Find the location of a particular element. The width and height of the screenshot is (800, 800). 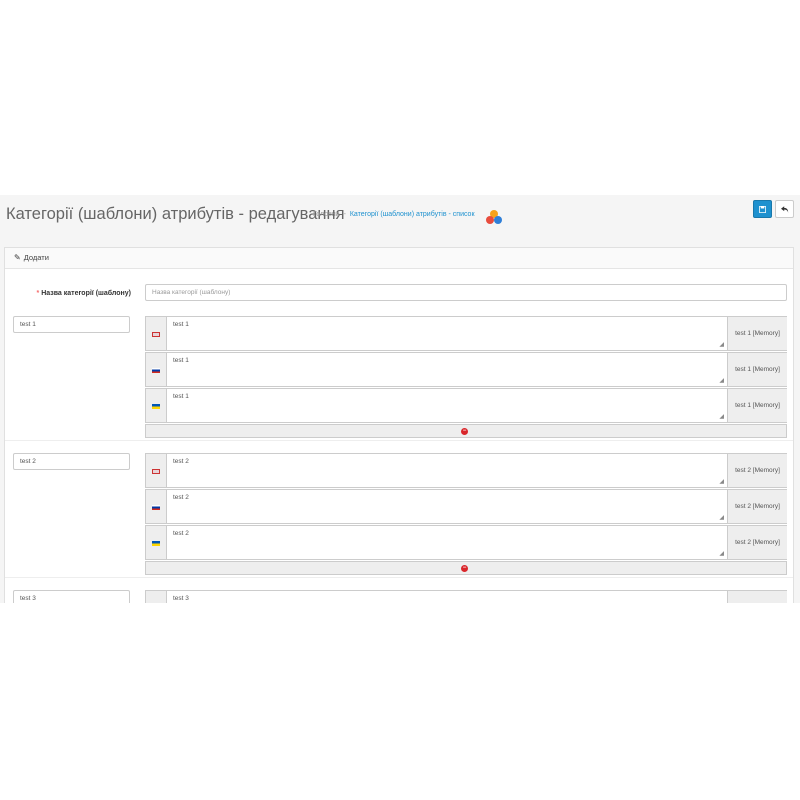

attribute-value-textarea: test 3 is located at coordinates (447, 597).